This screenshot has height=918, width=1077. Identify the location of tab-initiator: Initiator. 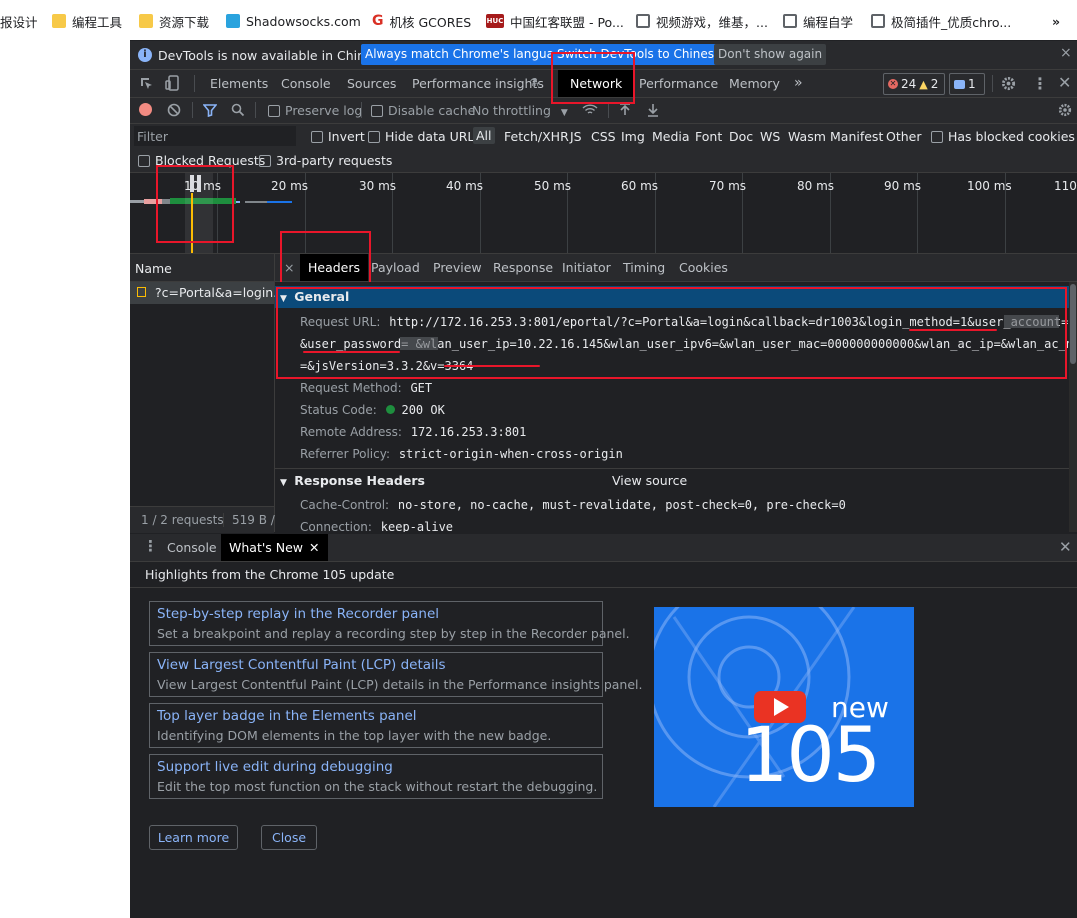
(586, 267).